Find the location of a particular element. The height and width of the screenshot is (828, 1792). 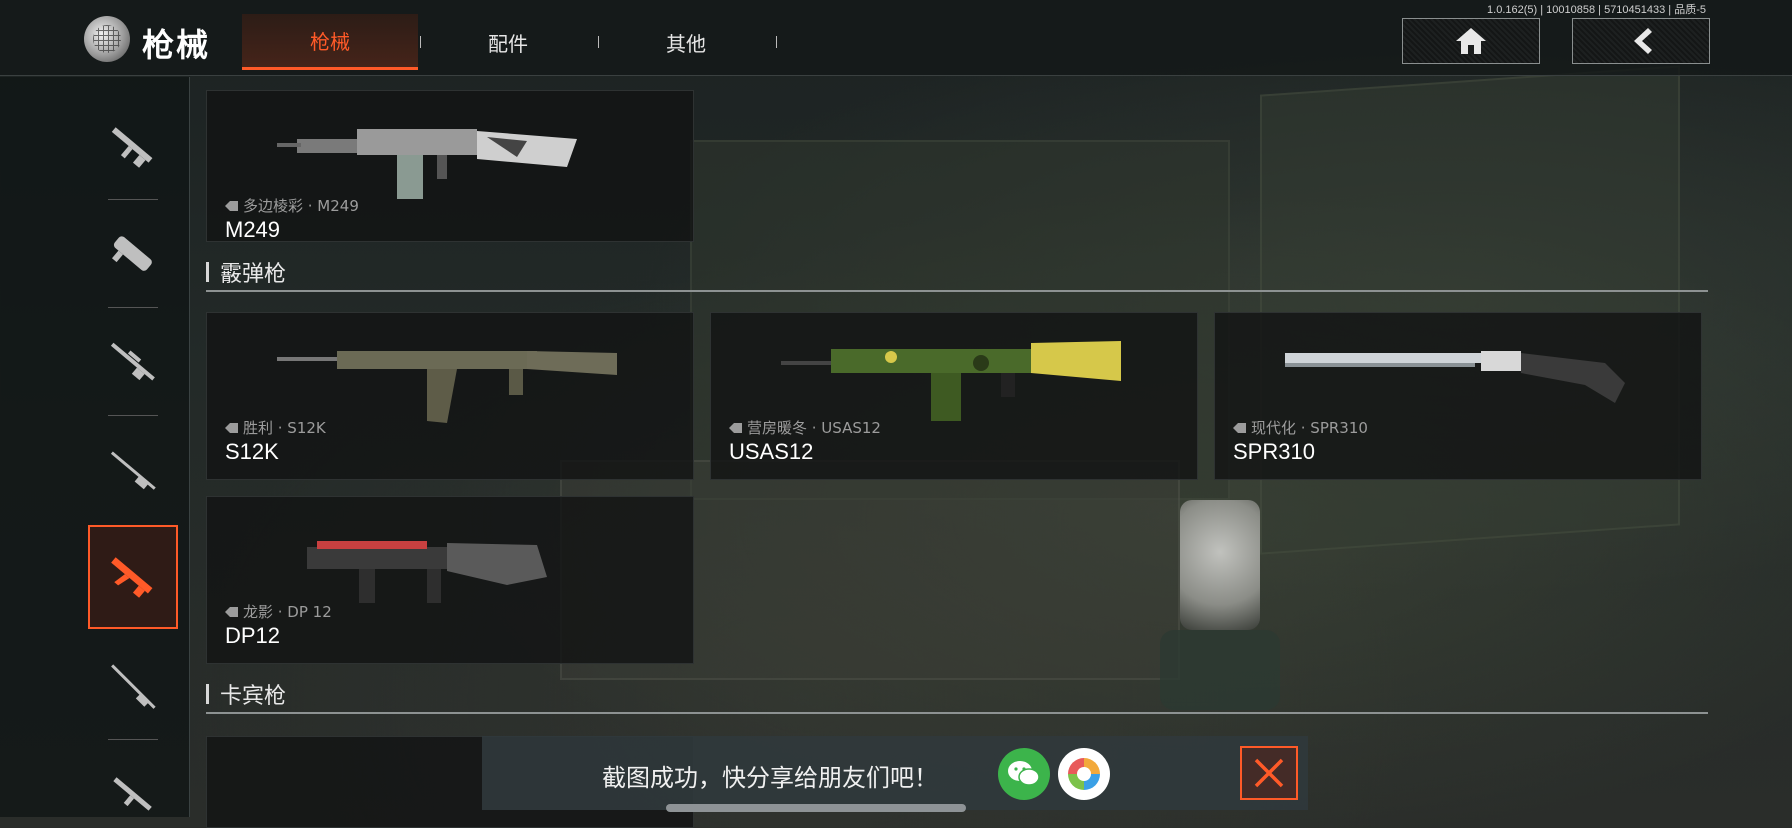

skin-text: 胜利 · S12K is located at coordinates (284, 428).